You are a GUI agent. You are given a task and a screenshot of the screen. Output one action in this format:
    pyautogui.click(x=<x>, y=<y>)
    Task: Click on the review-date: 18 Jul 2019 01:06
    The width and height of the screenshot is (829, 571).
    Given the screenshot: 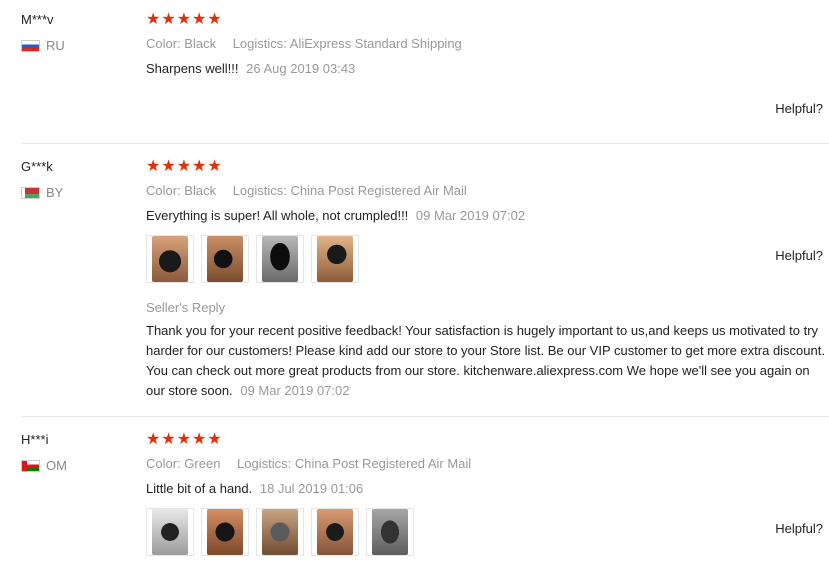 What is the action you would take?
    pyautogui.click(x=311, y=488)
    